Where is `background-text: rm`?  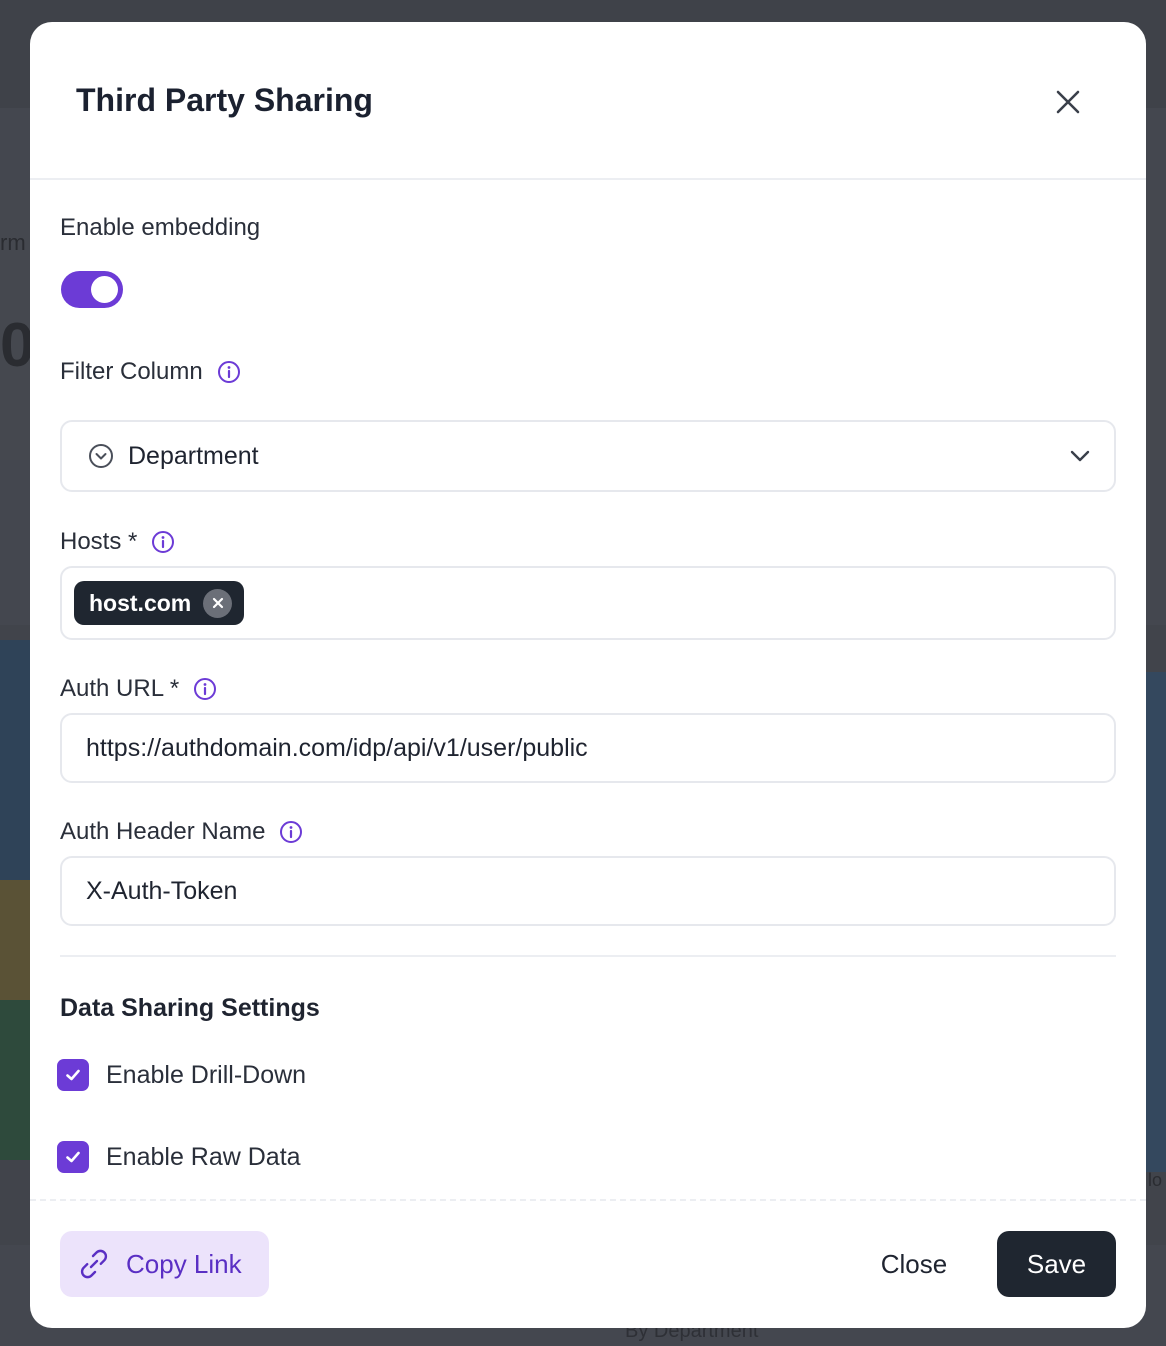
background-text: rm is located at coordinates (13, 242).